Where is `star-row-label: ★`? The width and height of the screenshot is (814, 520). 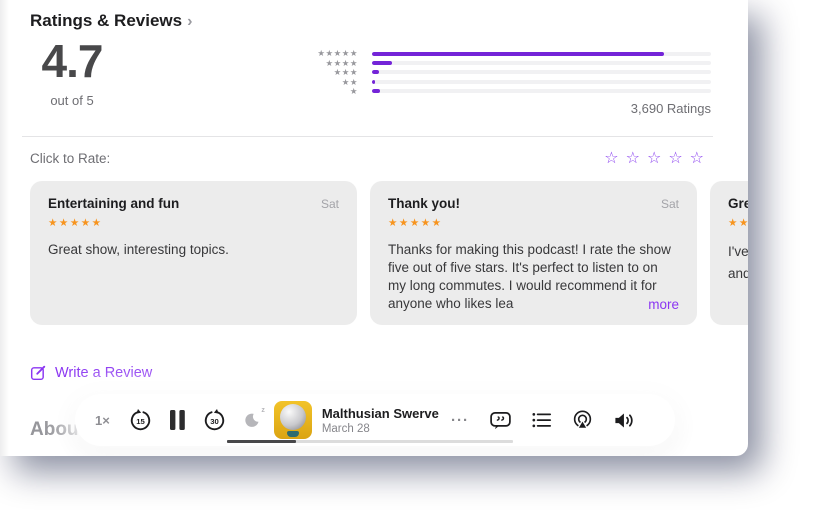 star-row-label: ★ is located at coordinates (353, 91).